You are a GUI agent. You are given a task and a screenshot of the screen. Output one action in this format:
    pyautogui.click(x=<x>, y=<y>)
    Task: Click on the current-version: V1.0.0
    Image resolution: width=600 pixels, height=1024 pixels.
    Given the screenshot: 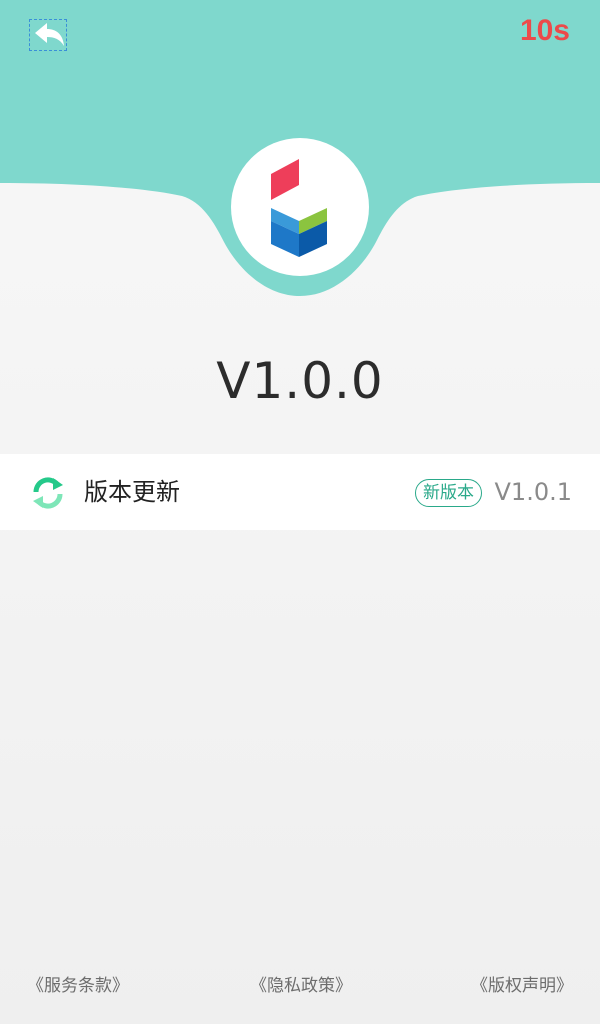 What is the action you would take?
    pyautogui.click(x=300, y=381)
    